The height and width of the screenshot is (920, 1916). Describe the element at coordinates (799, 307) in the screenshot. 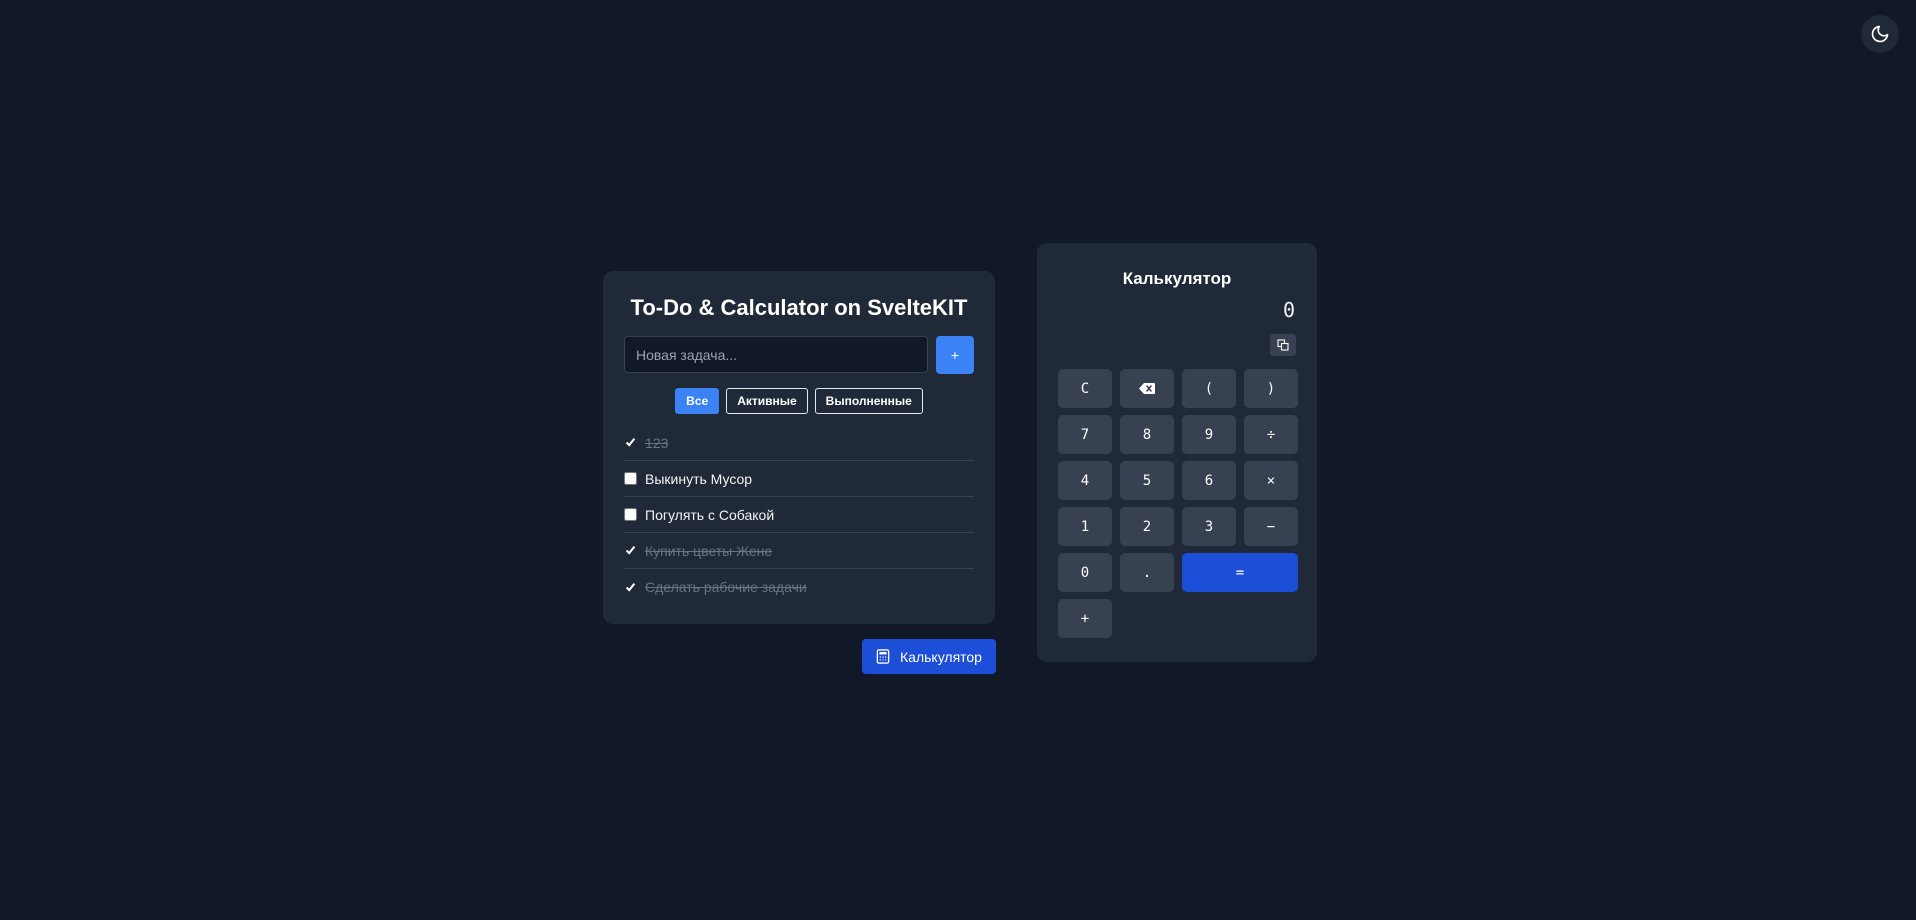

I see `page-title: To-Do & Calculator on SvelteKIT` at that location.